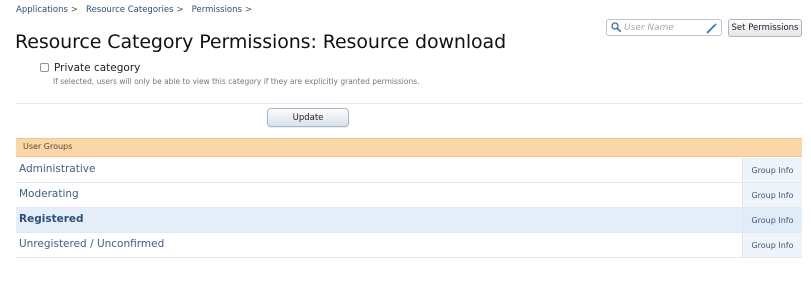 The image size is (811, 300). What do you see at coordinates (91, 244) in the screenshot?
I see `group-name-unregistered: Unregistered / Unconfirmed` at bounding box center [91, 244].